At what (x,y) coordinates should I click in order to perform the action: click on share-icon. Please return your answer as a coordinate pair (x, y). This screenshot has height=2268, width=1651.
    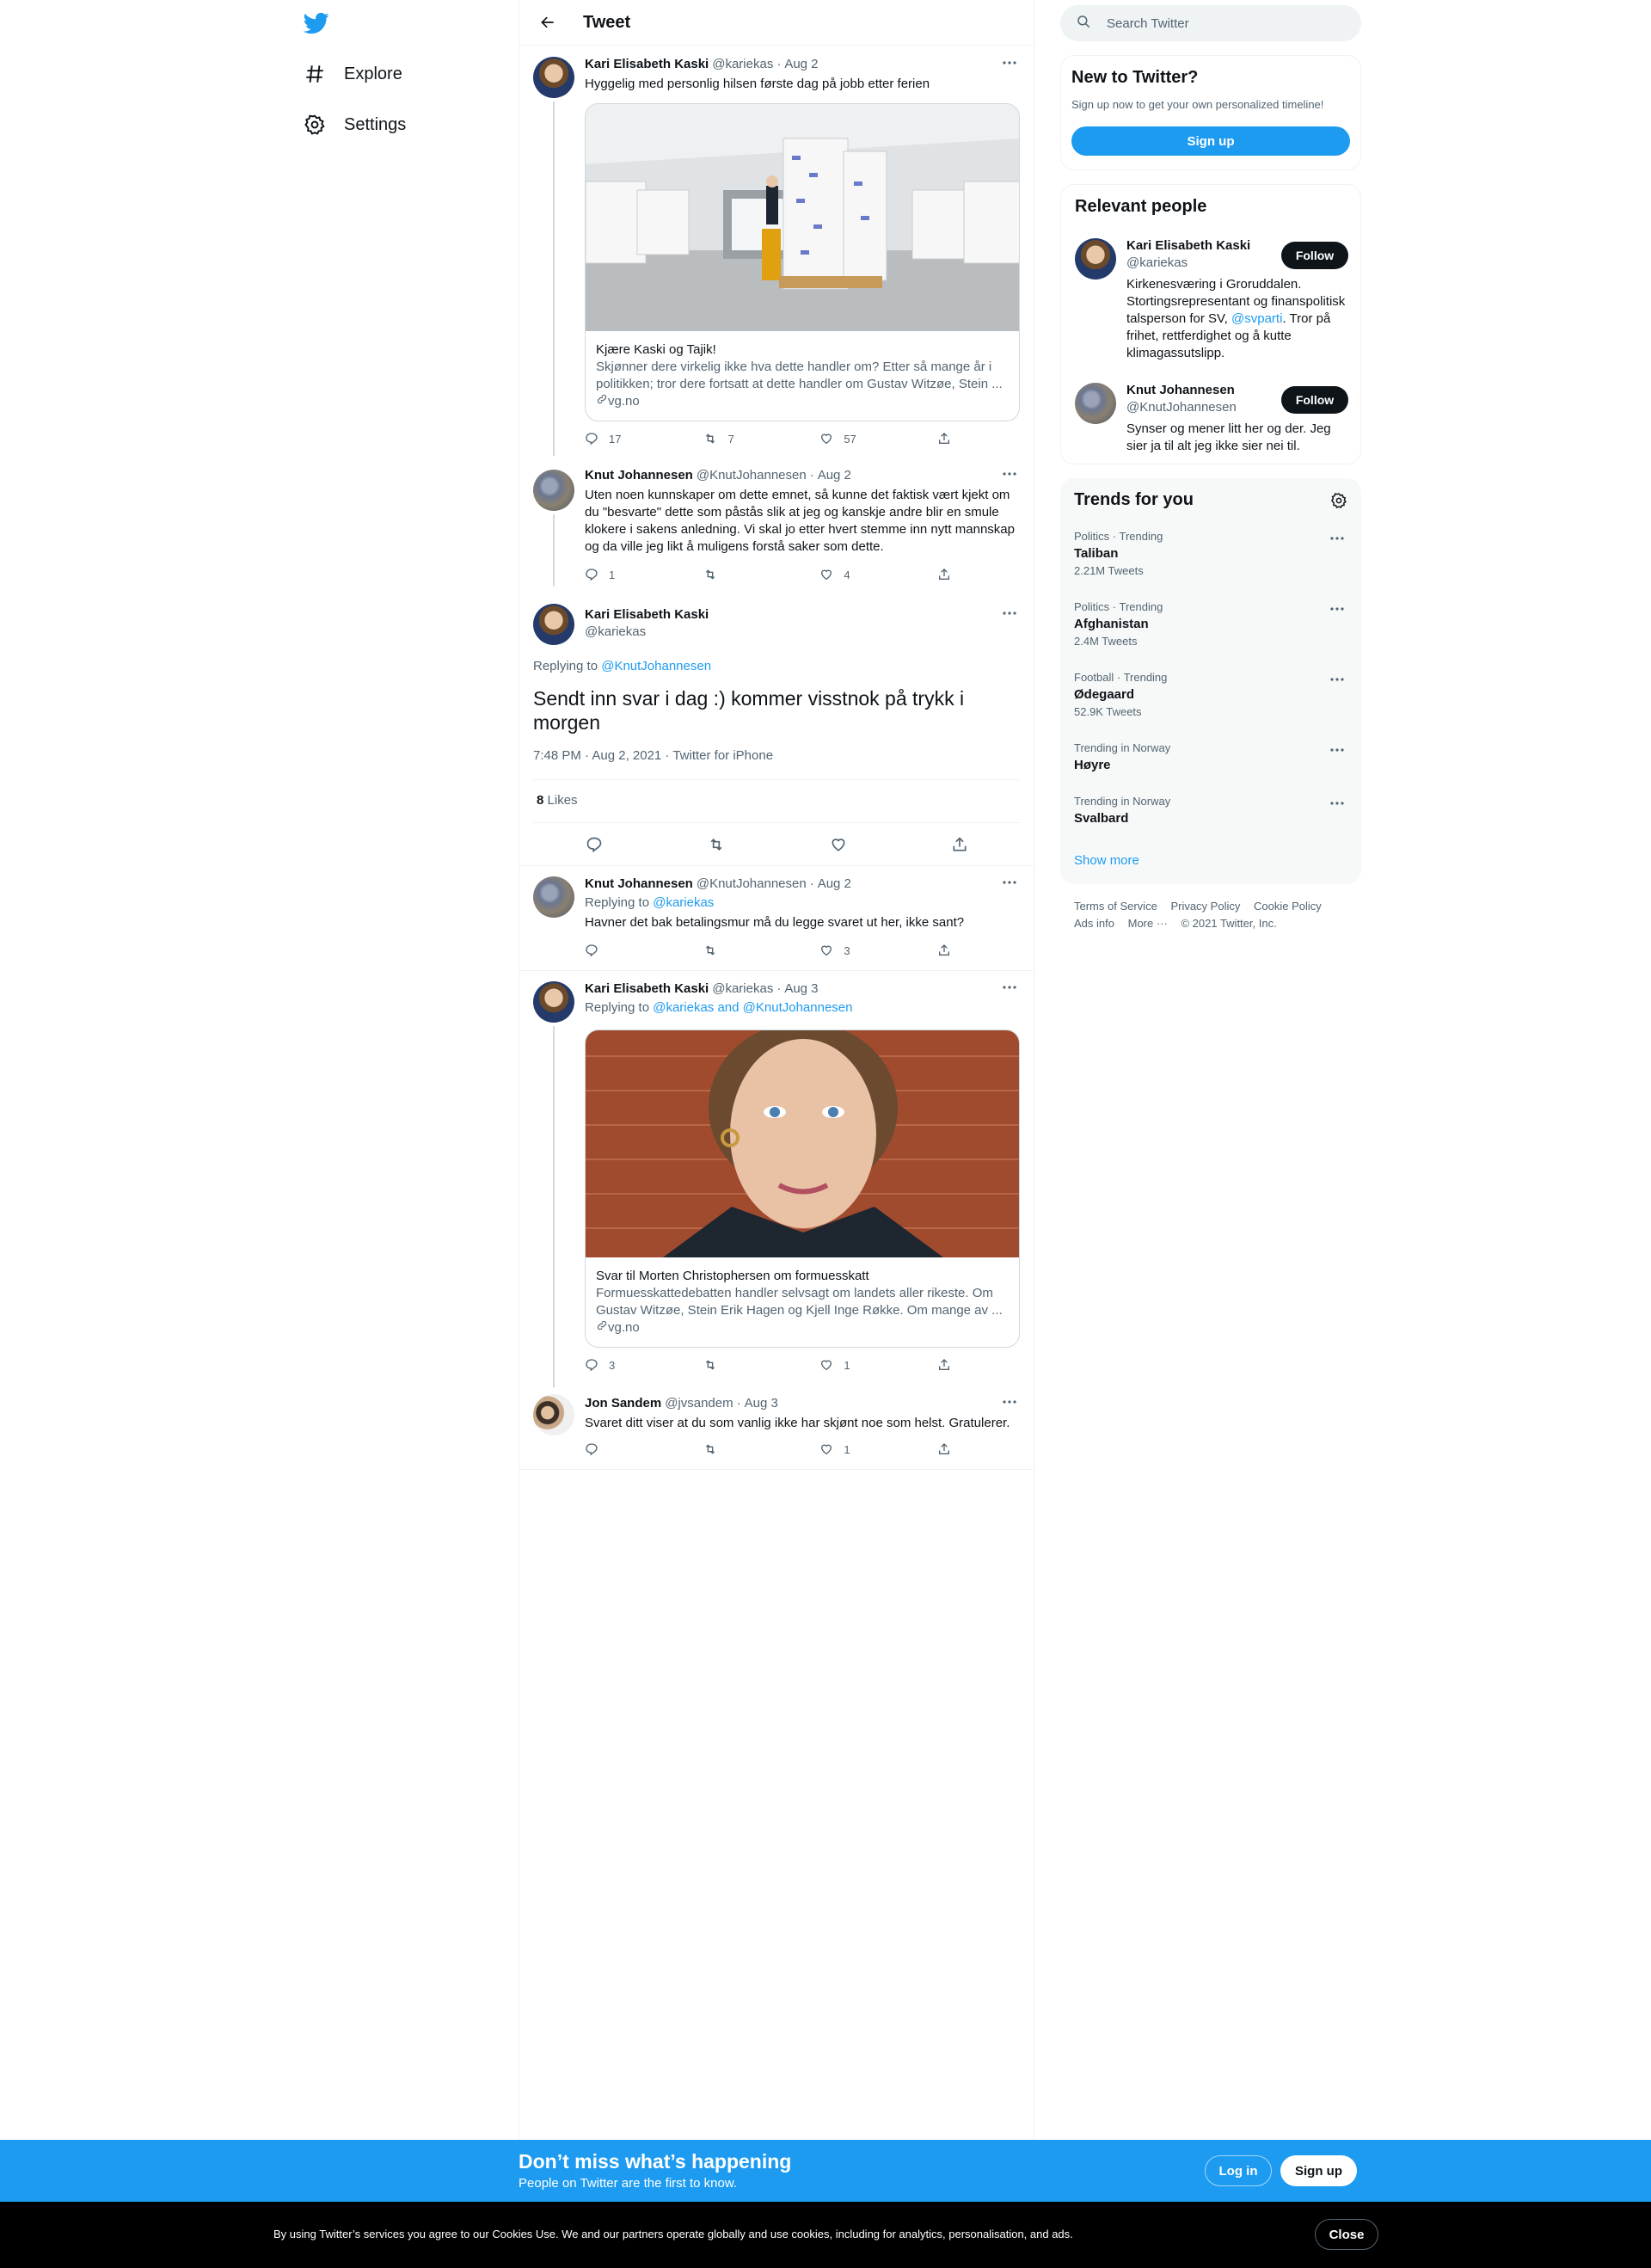
    Looking at the image, I should click on (959, 846).